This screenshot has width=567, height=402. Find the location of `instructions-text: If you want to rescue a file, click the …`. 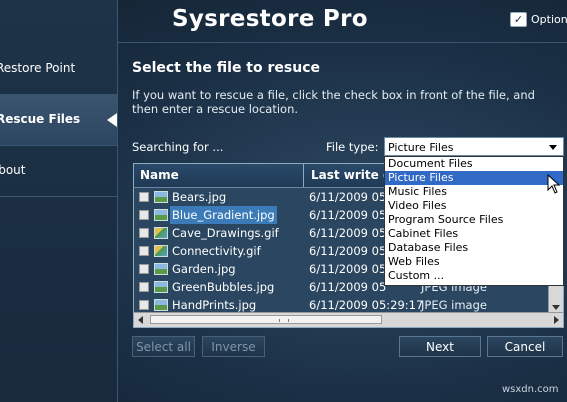

instructions-text: If you want to rescue a file, click the … is located at coordinates (333, 102).